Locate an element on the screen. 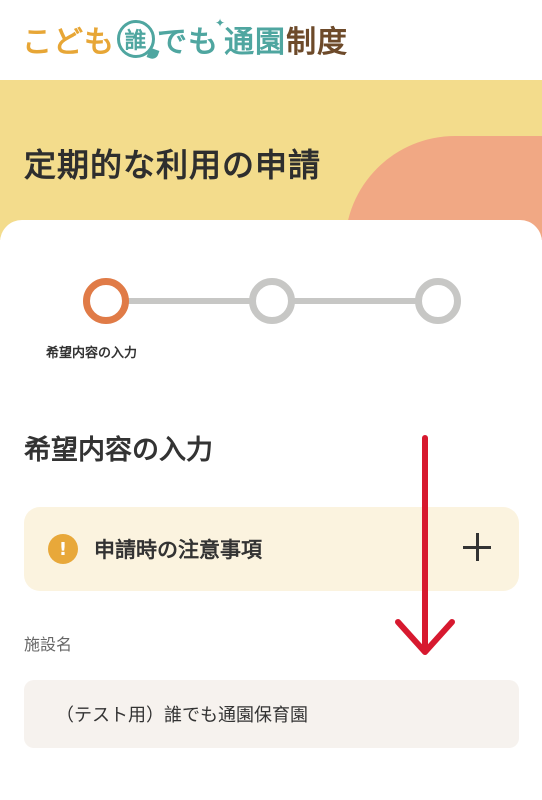 Image resolution: width=542 pixels, height=800 pixels. facility-value: （テスト用）誰でも通園保育園 is located at coordinates (182, 715).